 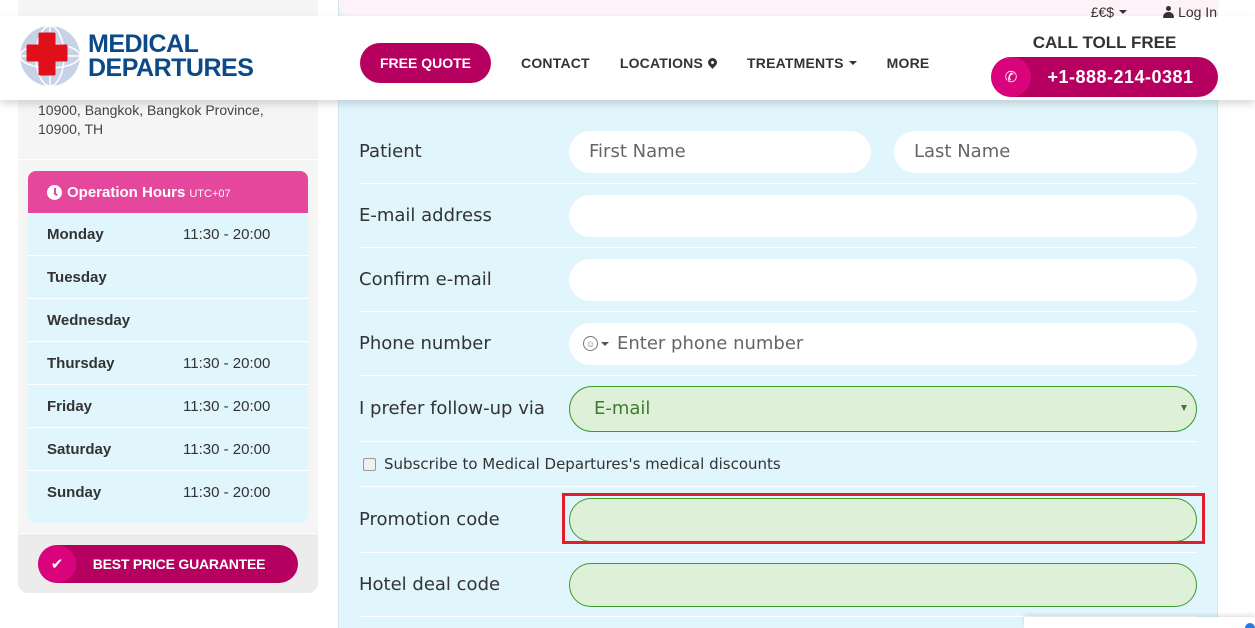 I want to click on nav-locations: LOCATIONS, so click(x=669, y=63).